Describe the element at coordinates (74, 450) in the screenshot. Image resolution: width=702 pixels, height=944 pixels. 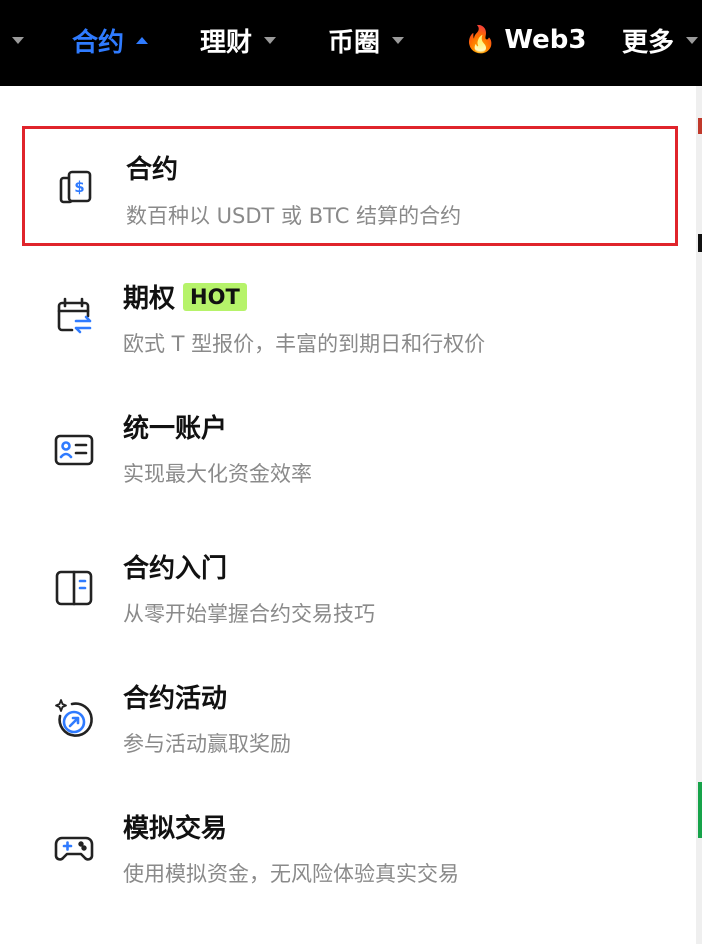
I see `id-card-icon` at that location.